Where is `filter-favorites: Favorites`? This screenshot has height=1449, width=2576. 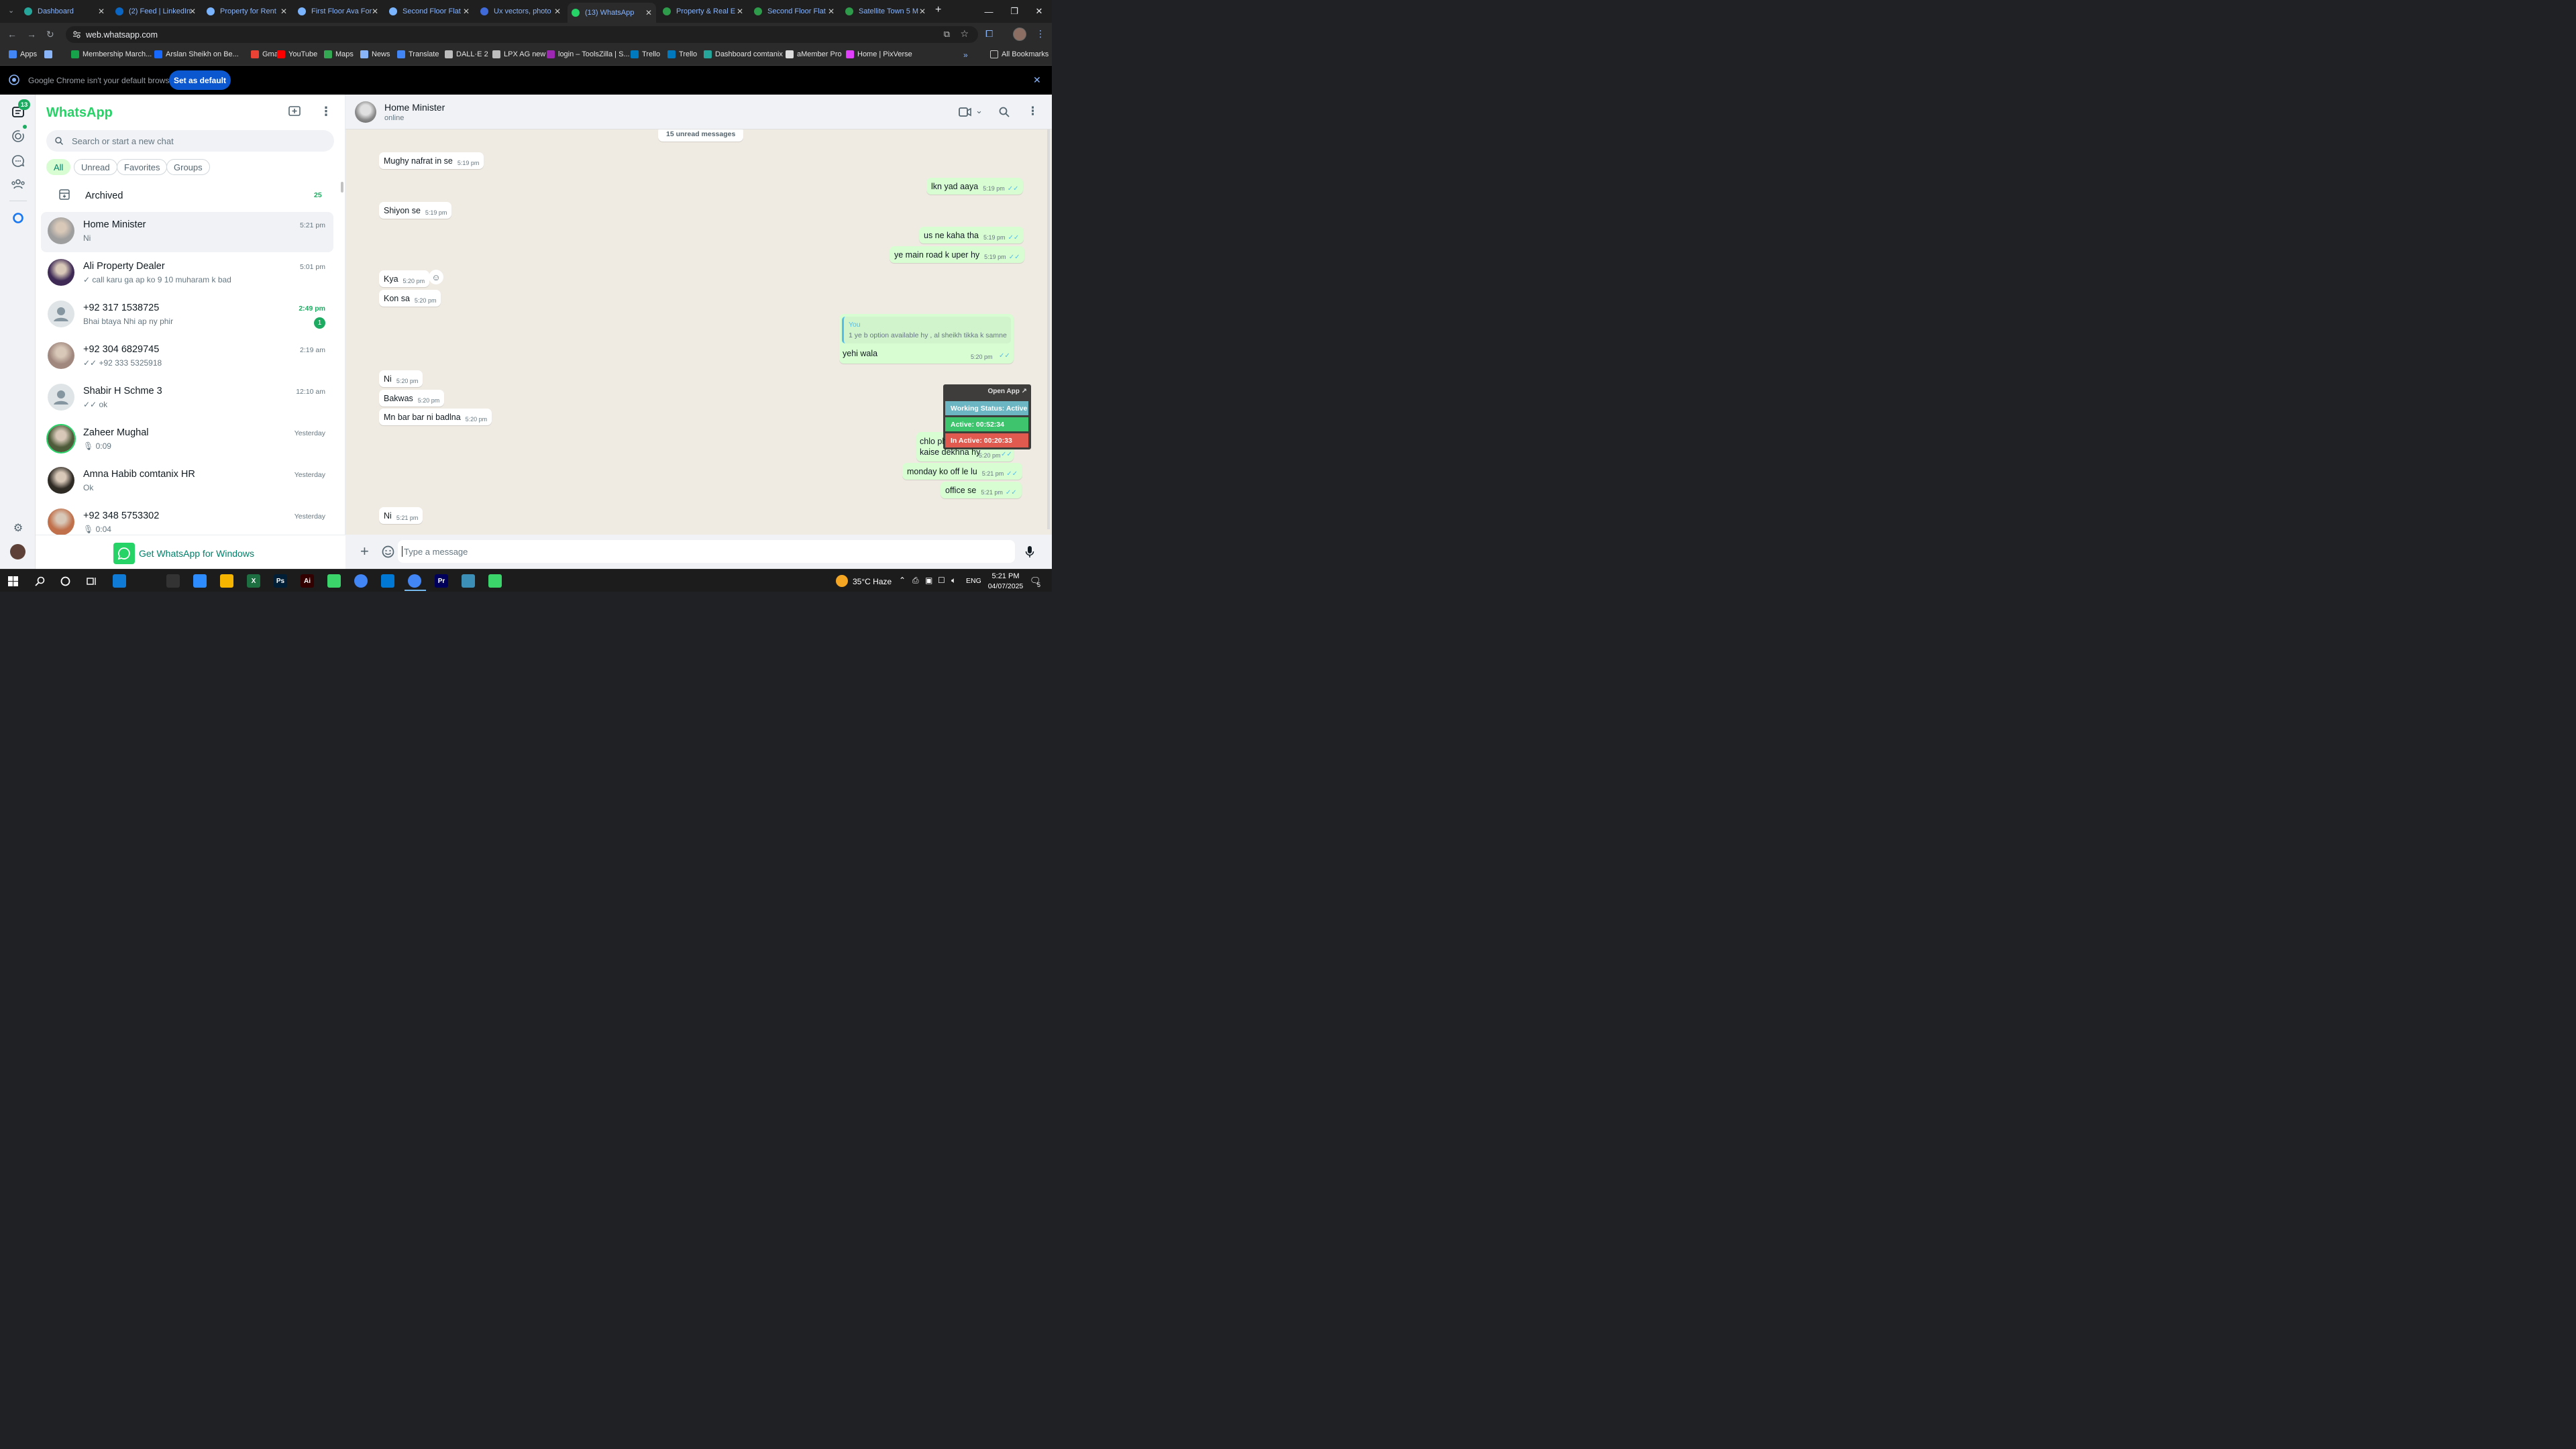 filter-favorites: Favorites is located at coordinates (142, 167).